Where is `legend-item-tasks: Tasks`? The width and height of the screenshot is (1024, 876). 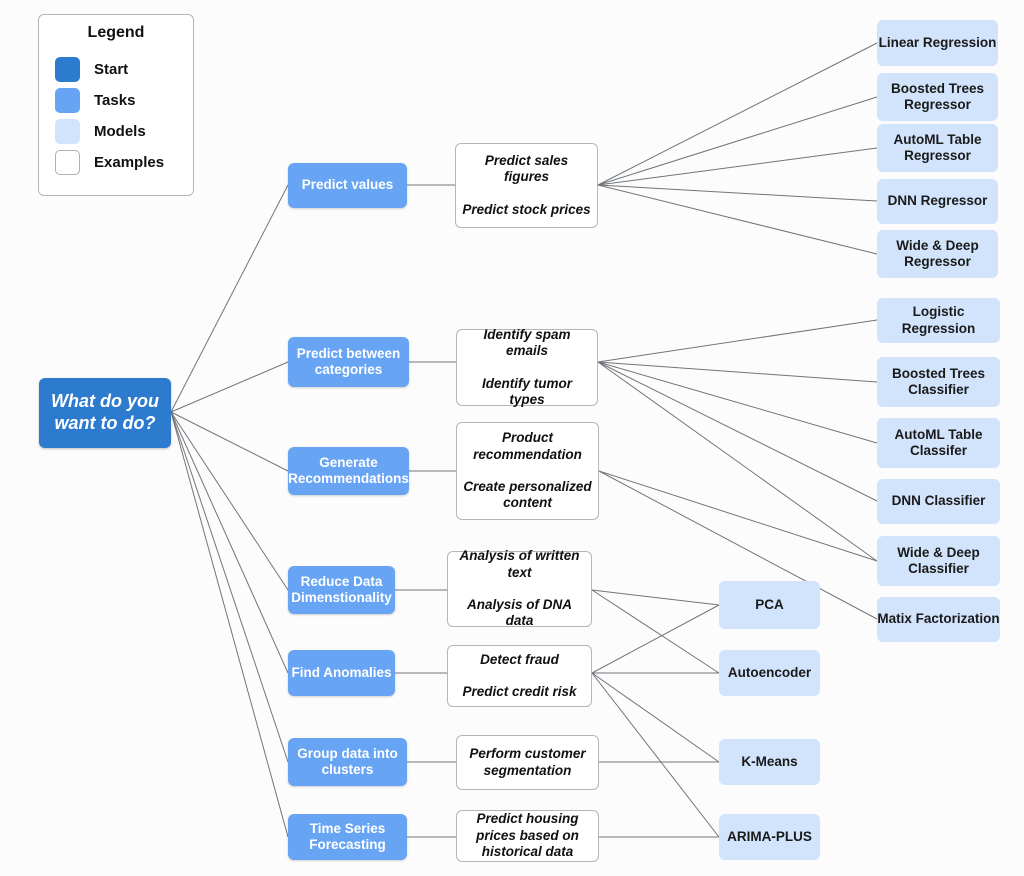 legend-item-tasks: Tasks is located at coordinates (124, 100).